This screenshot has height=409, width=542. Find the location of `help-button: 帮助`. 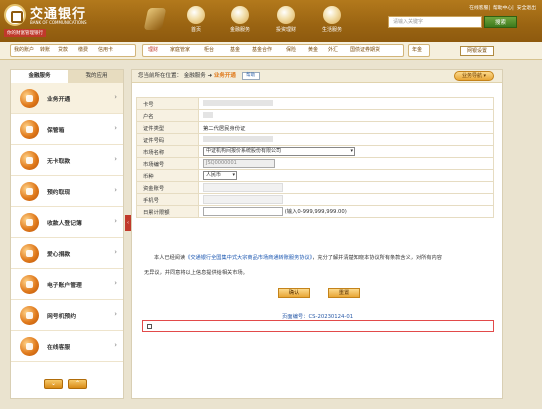

help-button: 帮助 is located at coordinates (250, 75).